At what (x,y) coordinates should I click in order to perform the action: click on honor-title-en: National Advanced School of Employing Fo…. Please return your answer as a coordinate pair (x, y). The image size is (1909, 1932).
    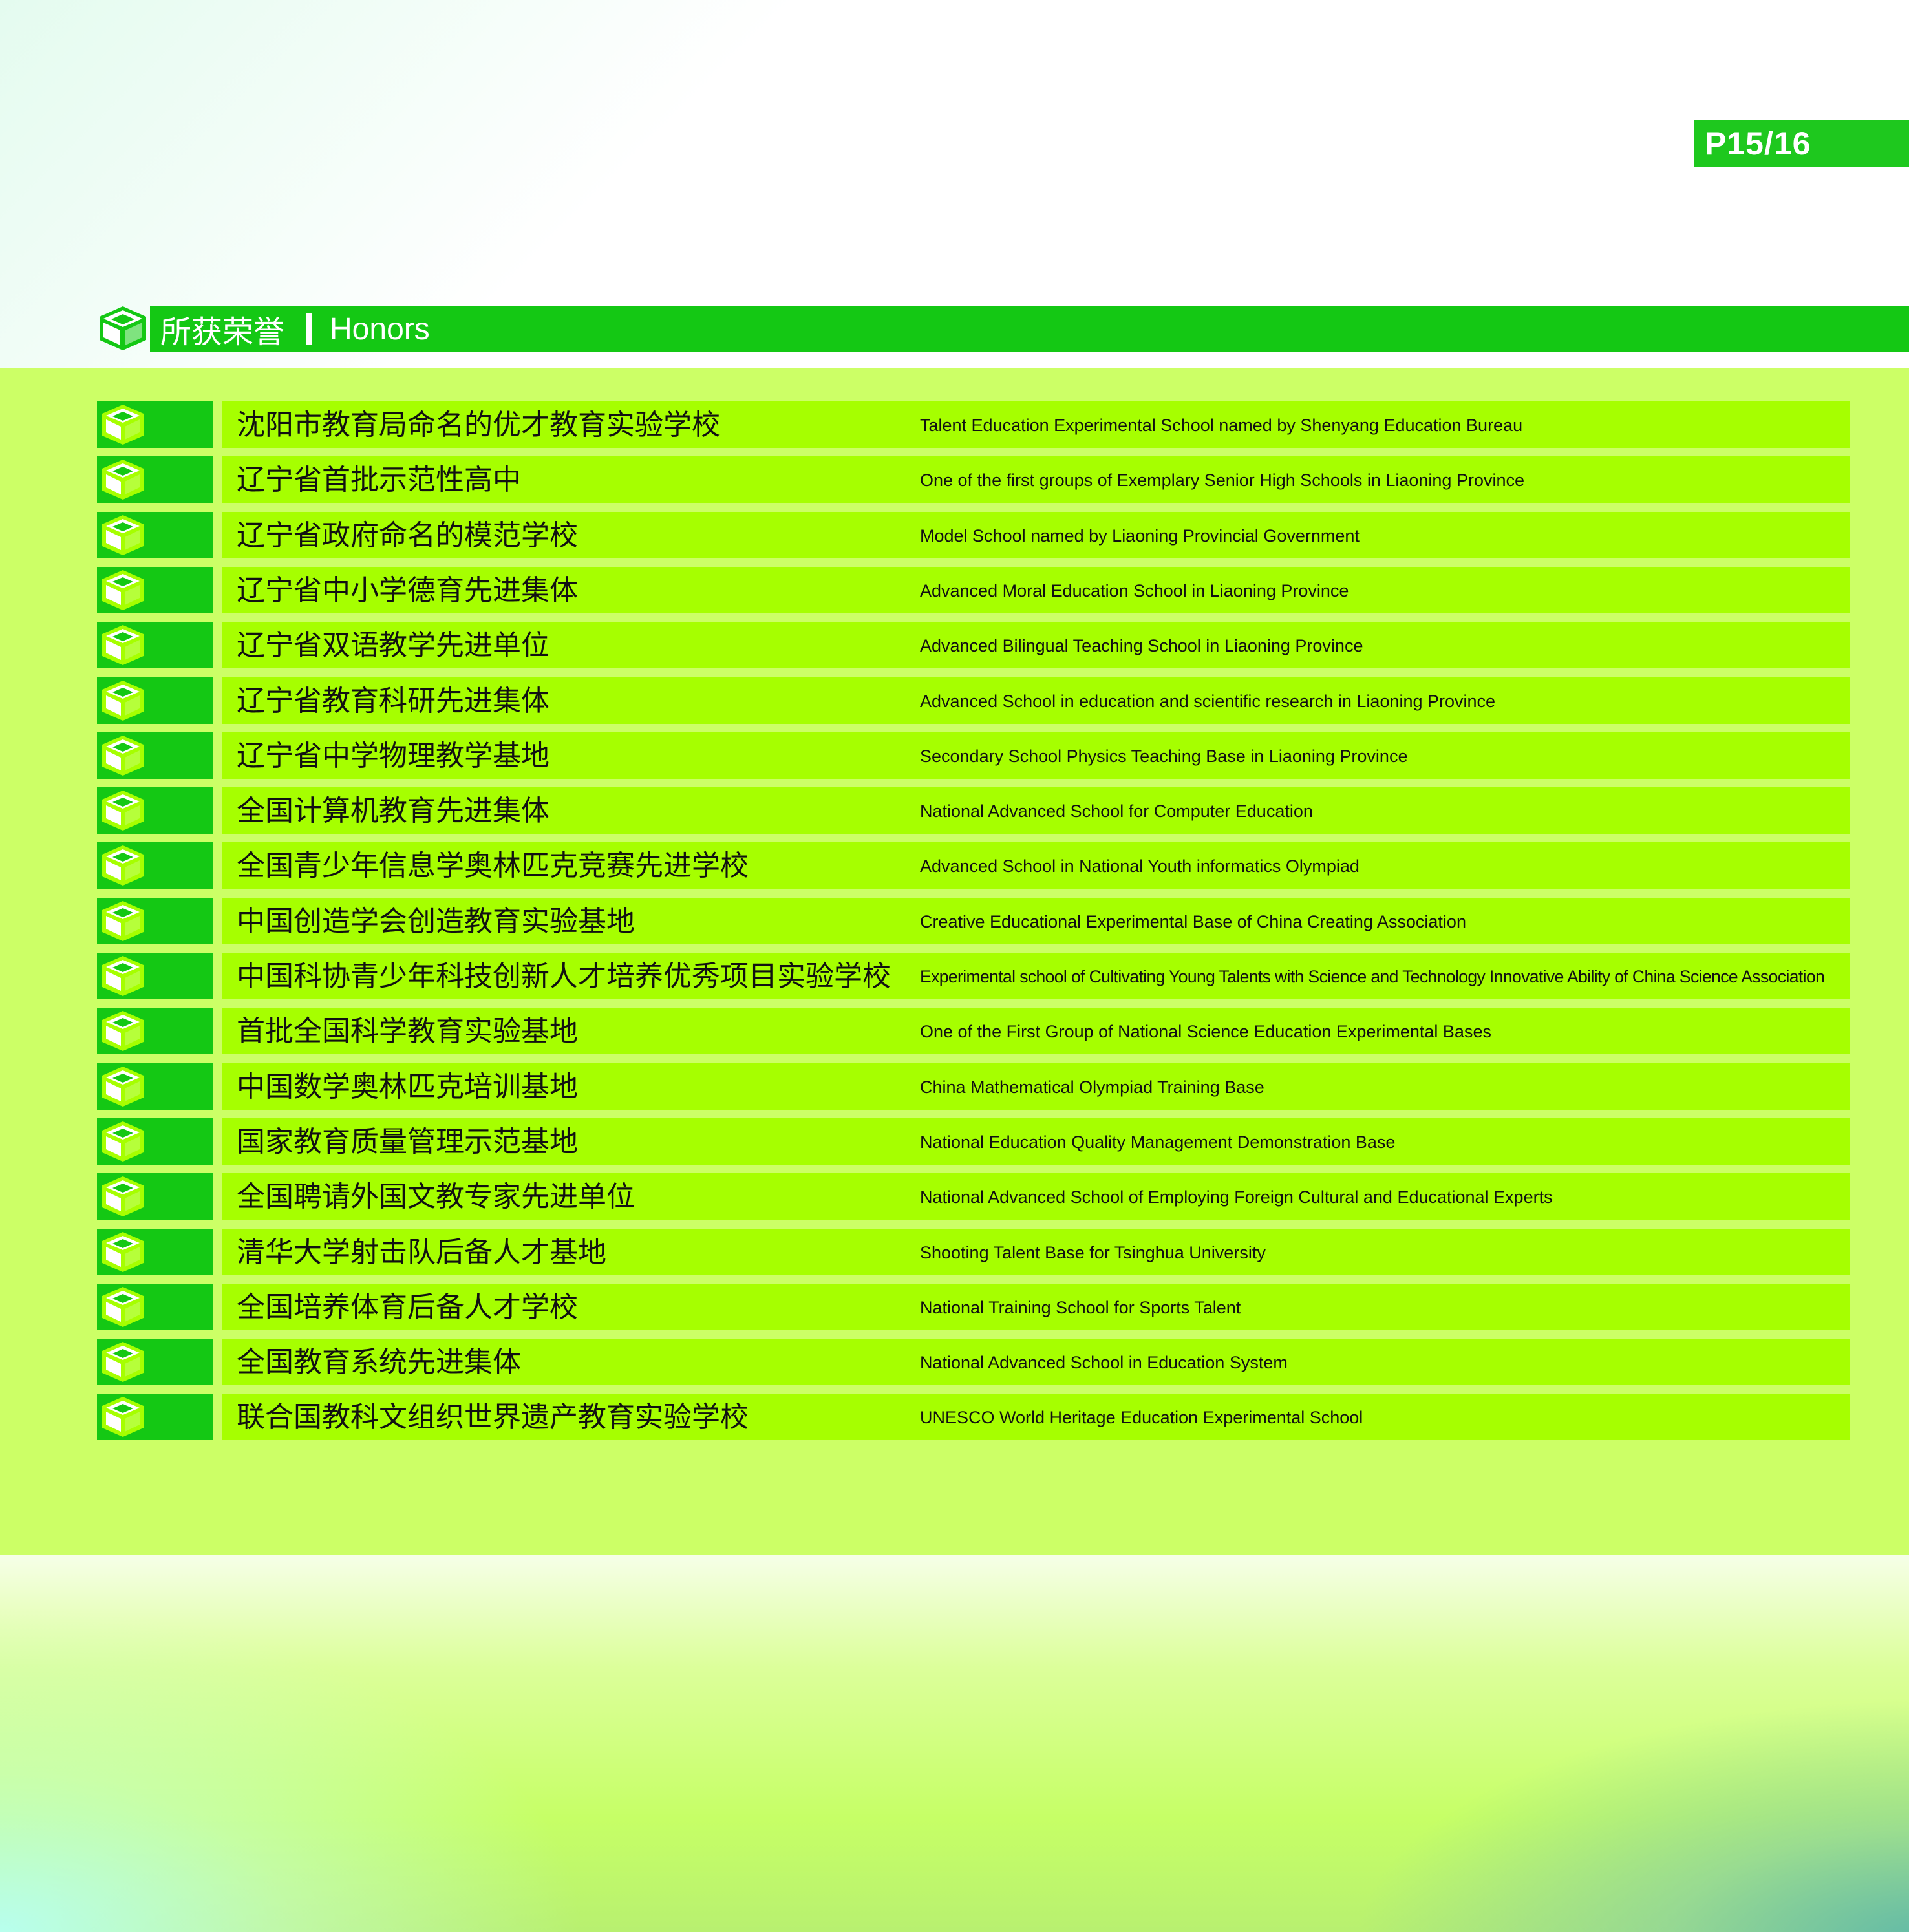
    Looking at the image, I should click on (1237, 1197).